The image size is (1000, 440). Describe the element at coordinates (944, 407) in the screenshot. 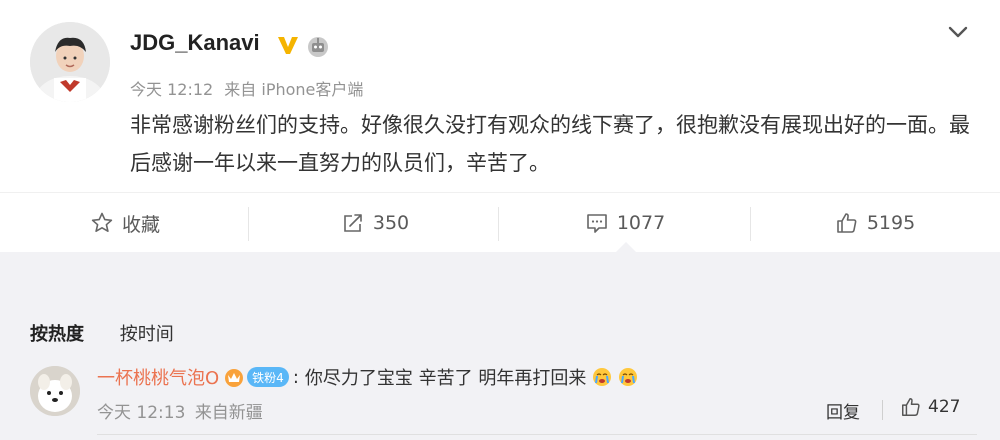

I see `comment-like-count: 427` at that location.